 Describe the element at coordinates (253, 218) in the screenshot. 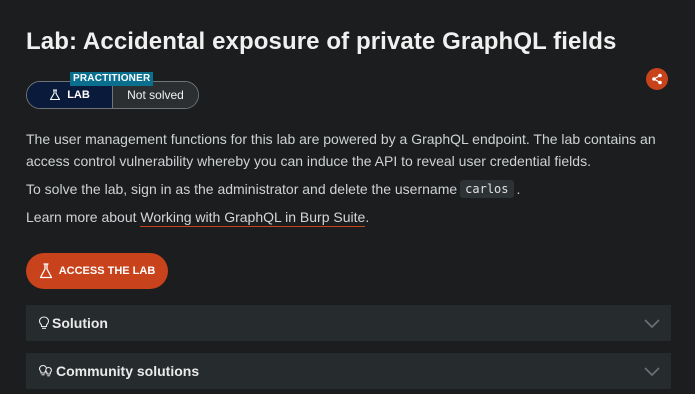

I see `graphql-burp-link: Working with GraphQL in Burp Suite` at that location.